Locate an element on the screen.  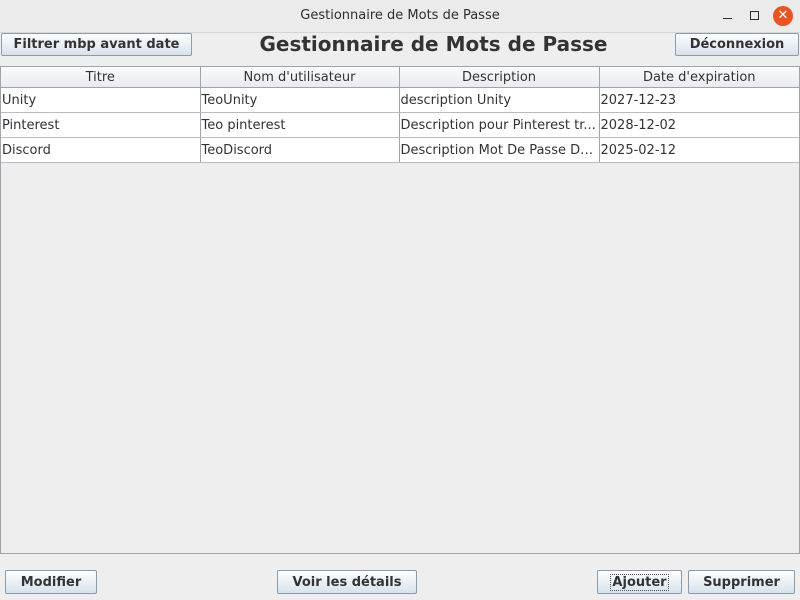
add-button-label: Ajouter is located at coordinates (639, 582).